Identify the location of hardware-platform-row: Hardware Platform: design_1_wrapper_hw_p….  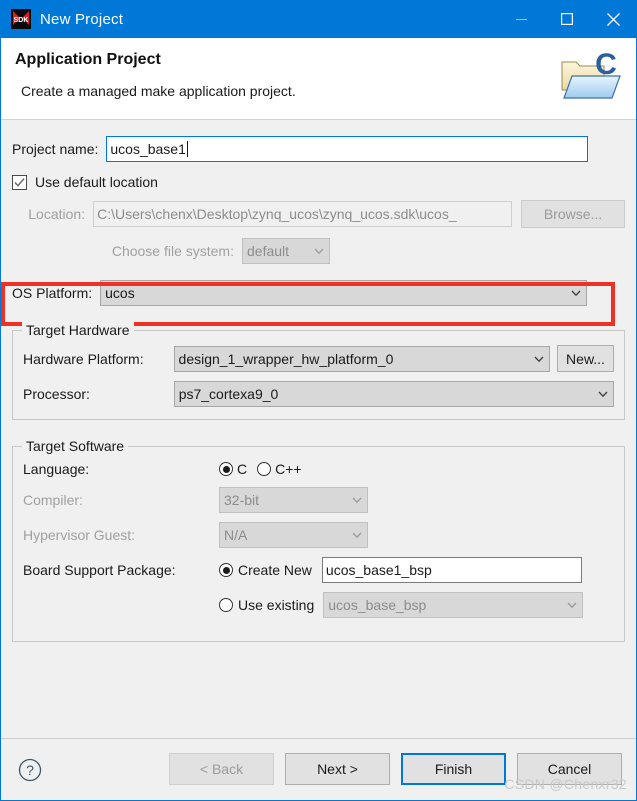
(318, 358).